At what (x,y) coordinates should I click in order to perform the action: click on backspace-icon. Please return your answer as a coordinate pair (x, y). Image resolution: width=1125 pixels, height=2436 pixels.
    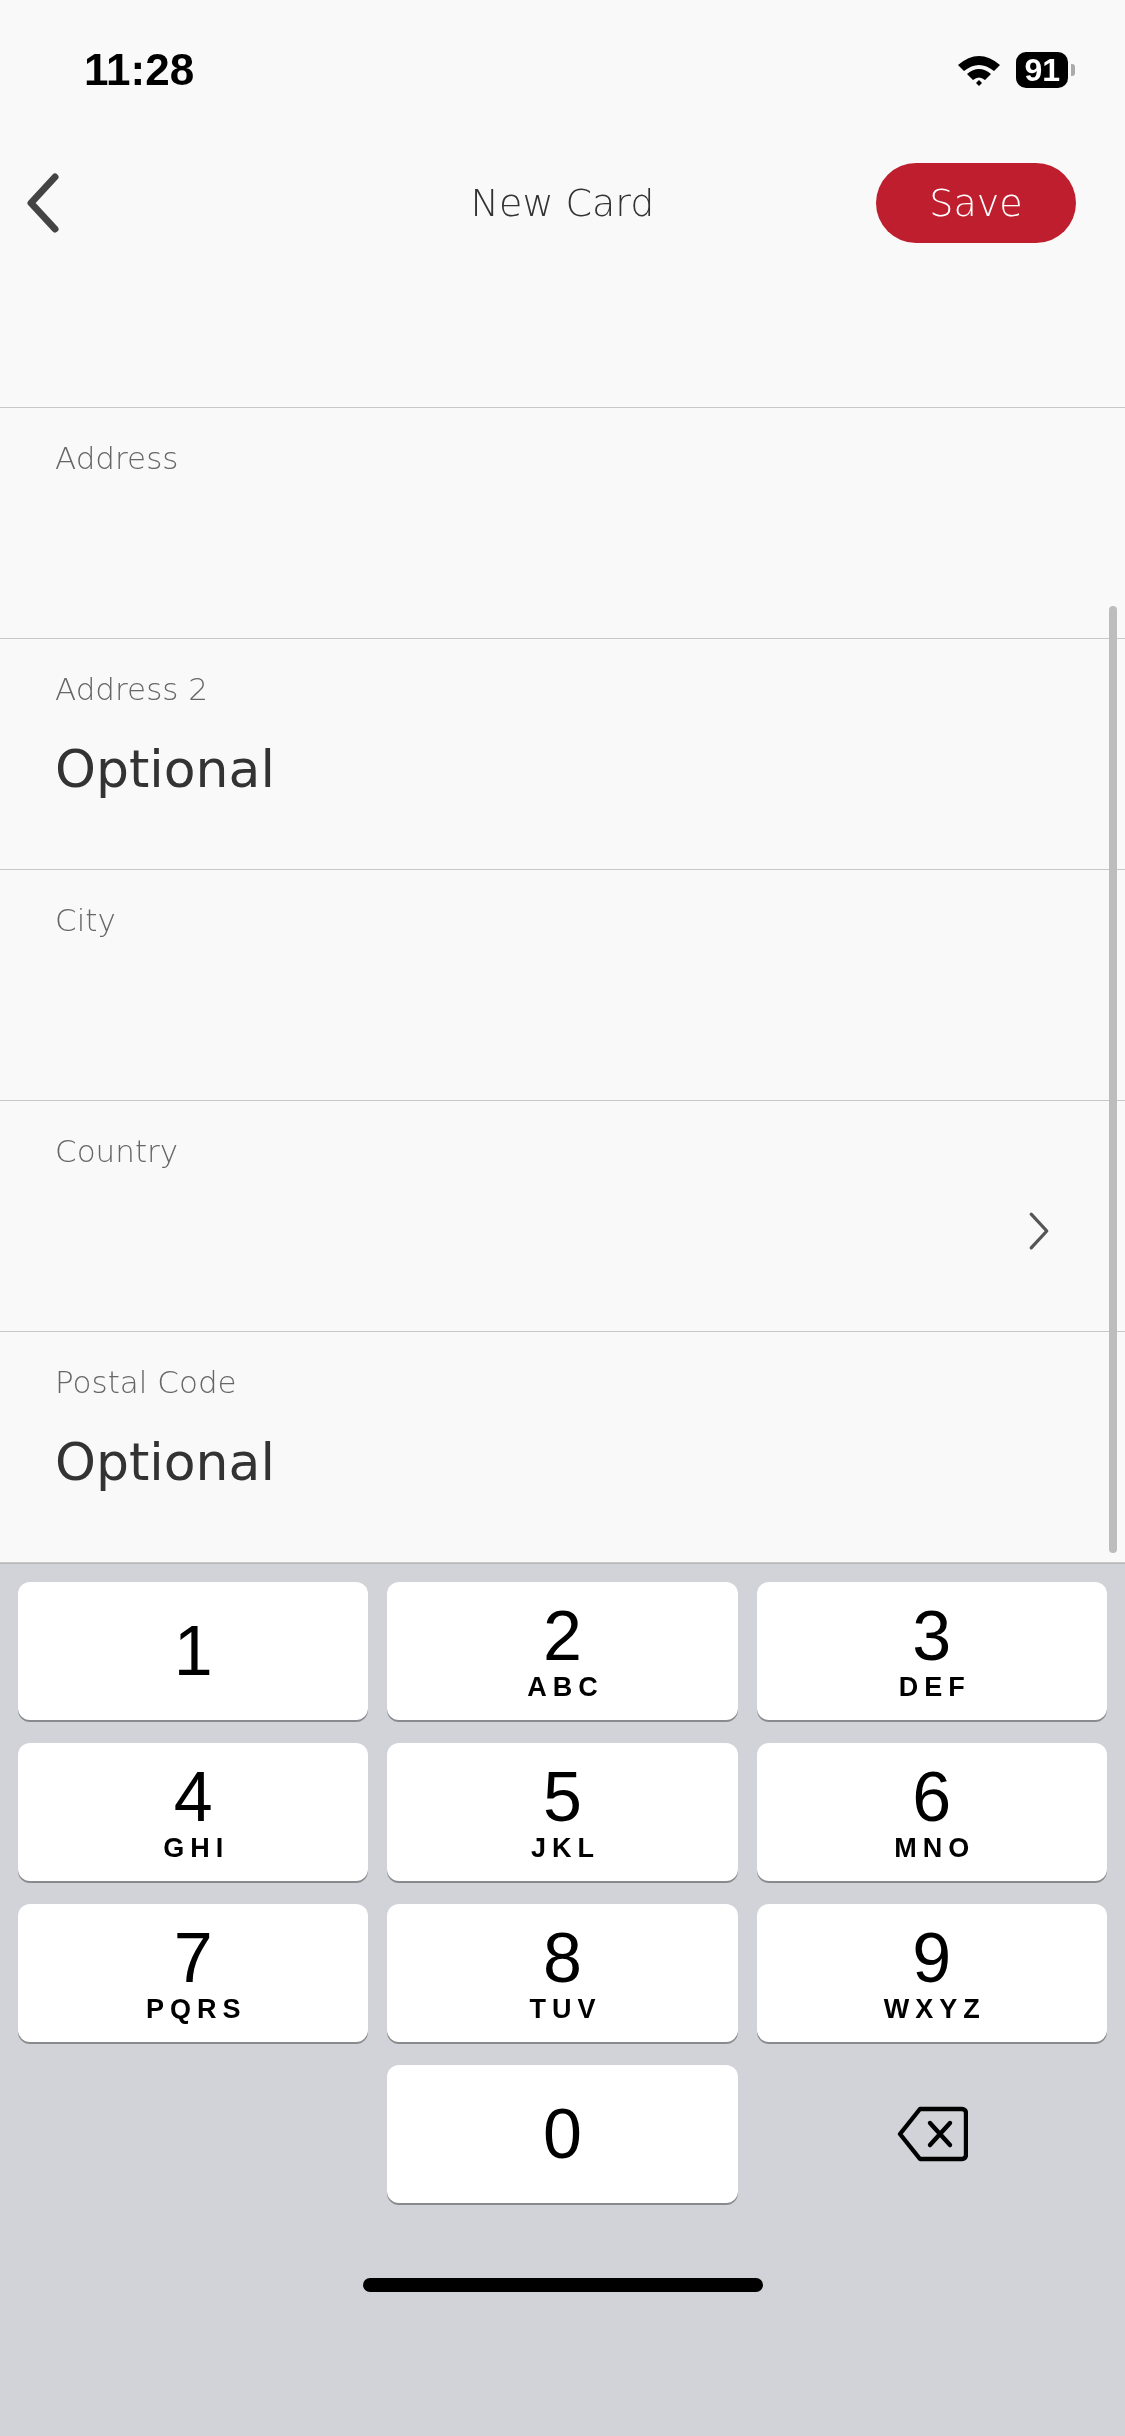
    Looking at the image, I should click on (931, 2134).